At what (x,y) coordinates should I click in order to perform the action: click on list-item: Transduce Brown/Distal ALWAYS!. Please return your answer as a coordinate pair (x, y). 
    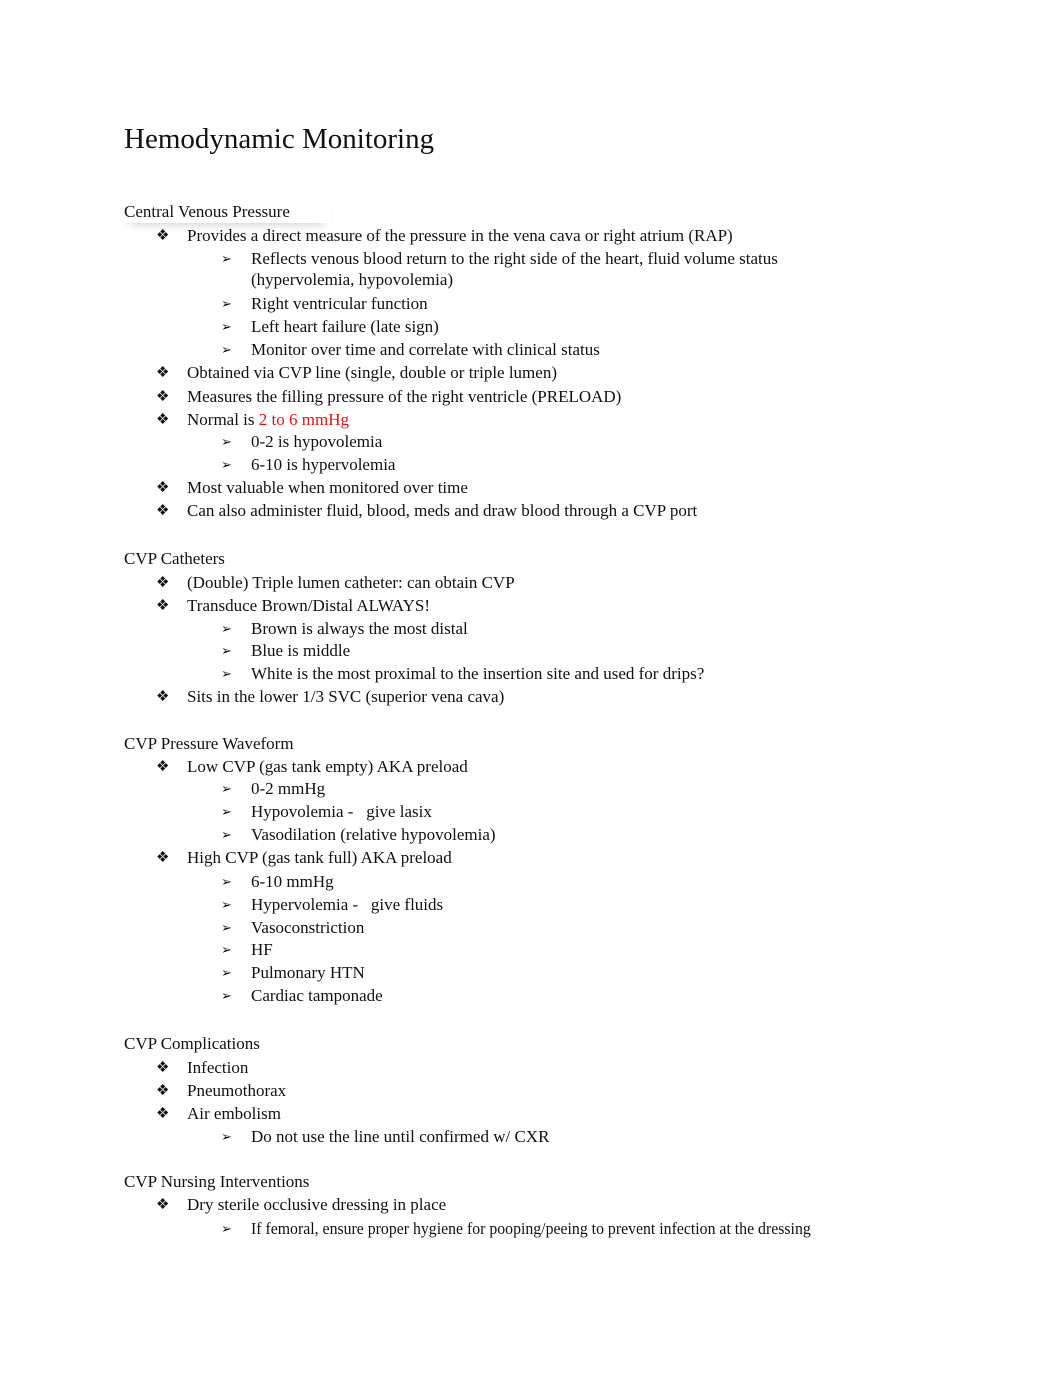
    Looking at the image, I should click on (309, 605).